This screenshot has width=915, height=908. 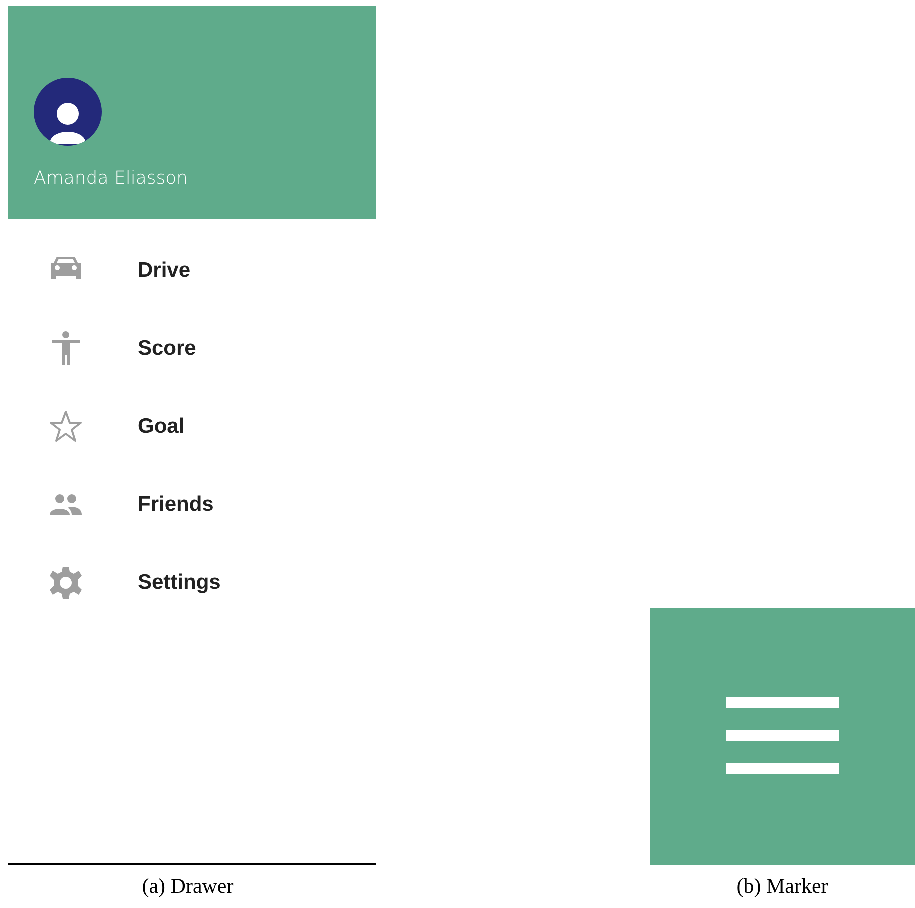 What do you see at coordinates (167, 349) in the screenshot?
I see `menu-item: Score` at bounding box center [167, 349].